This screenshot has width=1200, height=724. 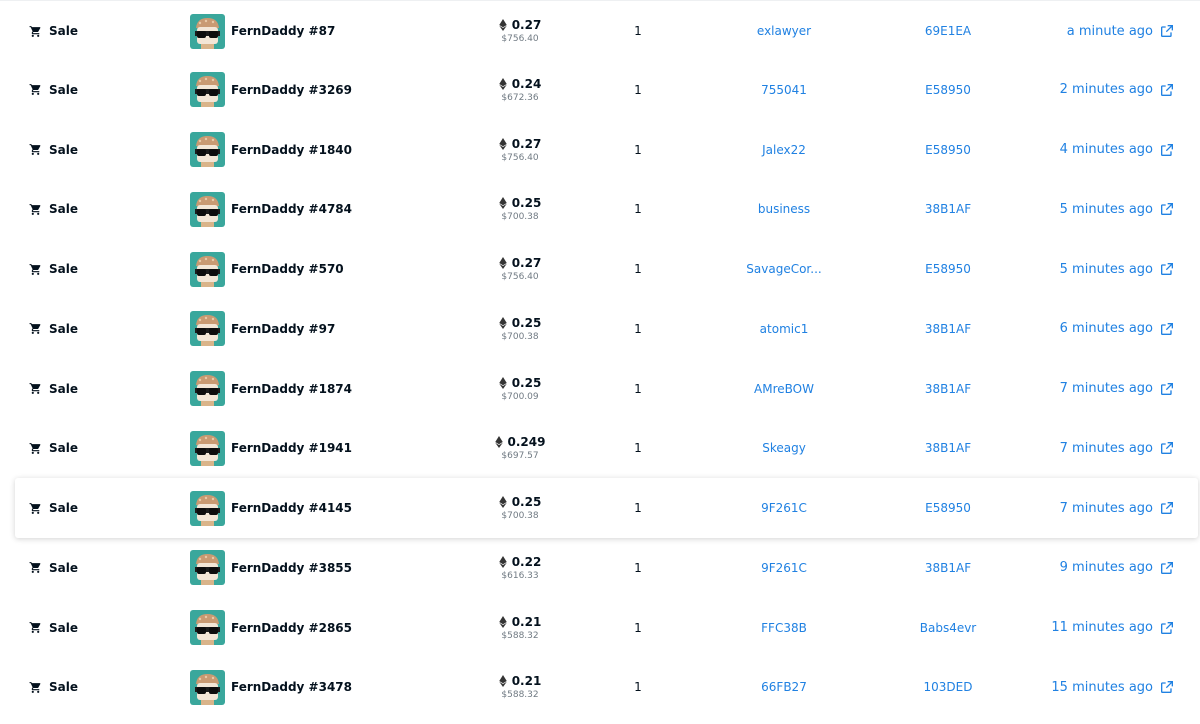 I want to click on from-link: Jalex22, so click(x=784, y=150).